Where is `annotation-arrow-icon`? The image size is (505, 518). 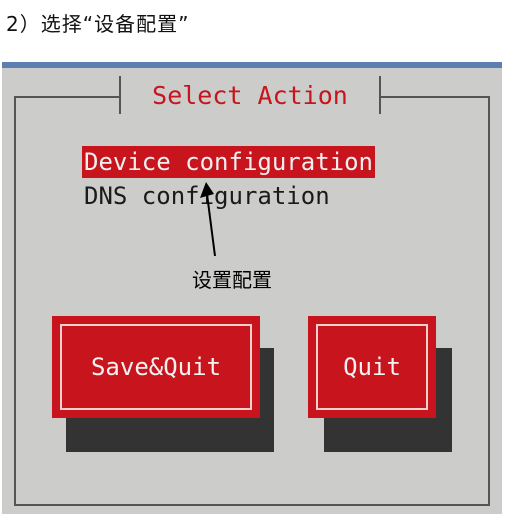 annotation-arrow-icon is located at coordinates (208, 219).